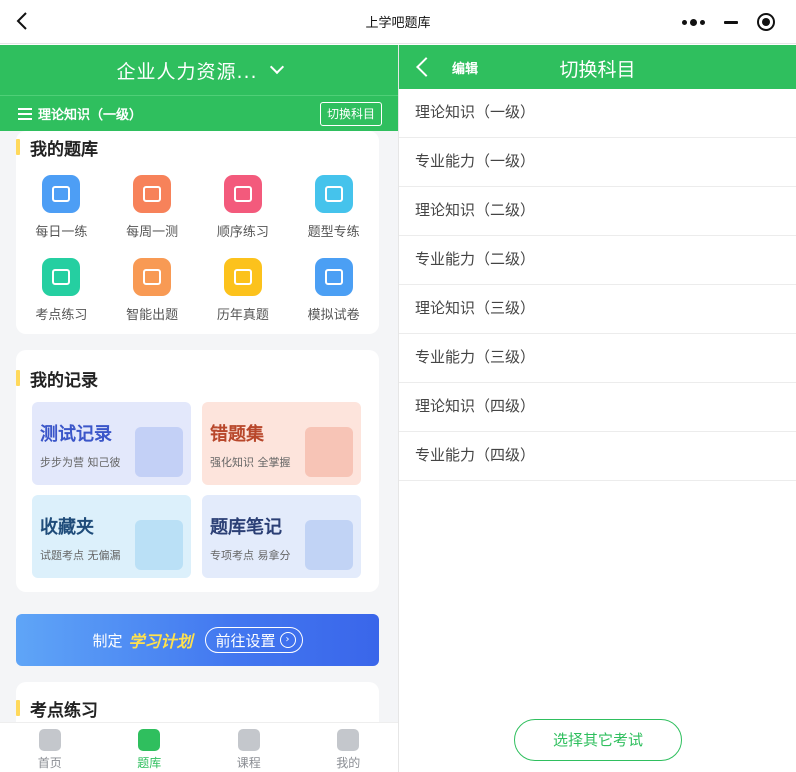 The height and width of the screenshot is (772, 796). I want to click on tab-item: 首页, so click(50, 747).